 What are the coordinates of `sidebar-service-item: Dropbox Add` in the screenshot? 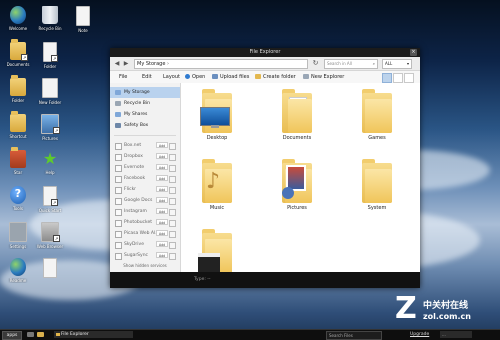 It's located at (145, 156).